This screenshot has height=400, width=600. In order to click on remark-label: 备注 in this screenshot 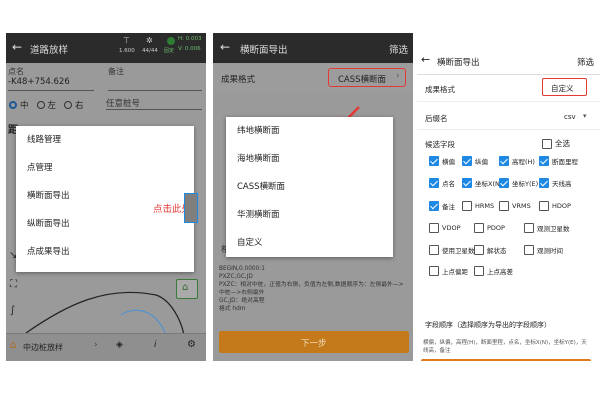, I will do `click(116, 71)`.